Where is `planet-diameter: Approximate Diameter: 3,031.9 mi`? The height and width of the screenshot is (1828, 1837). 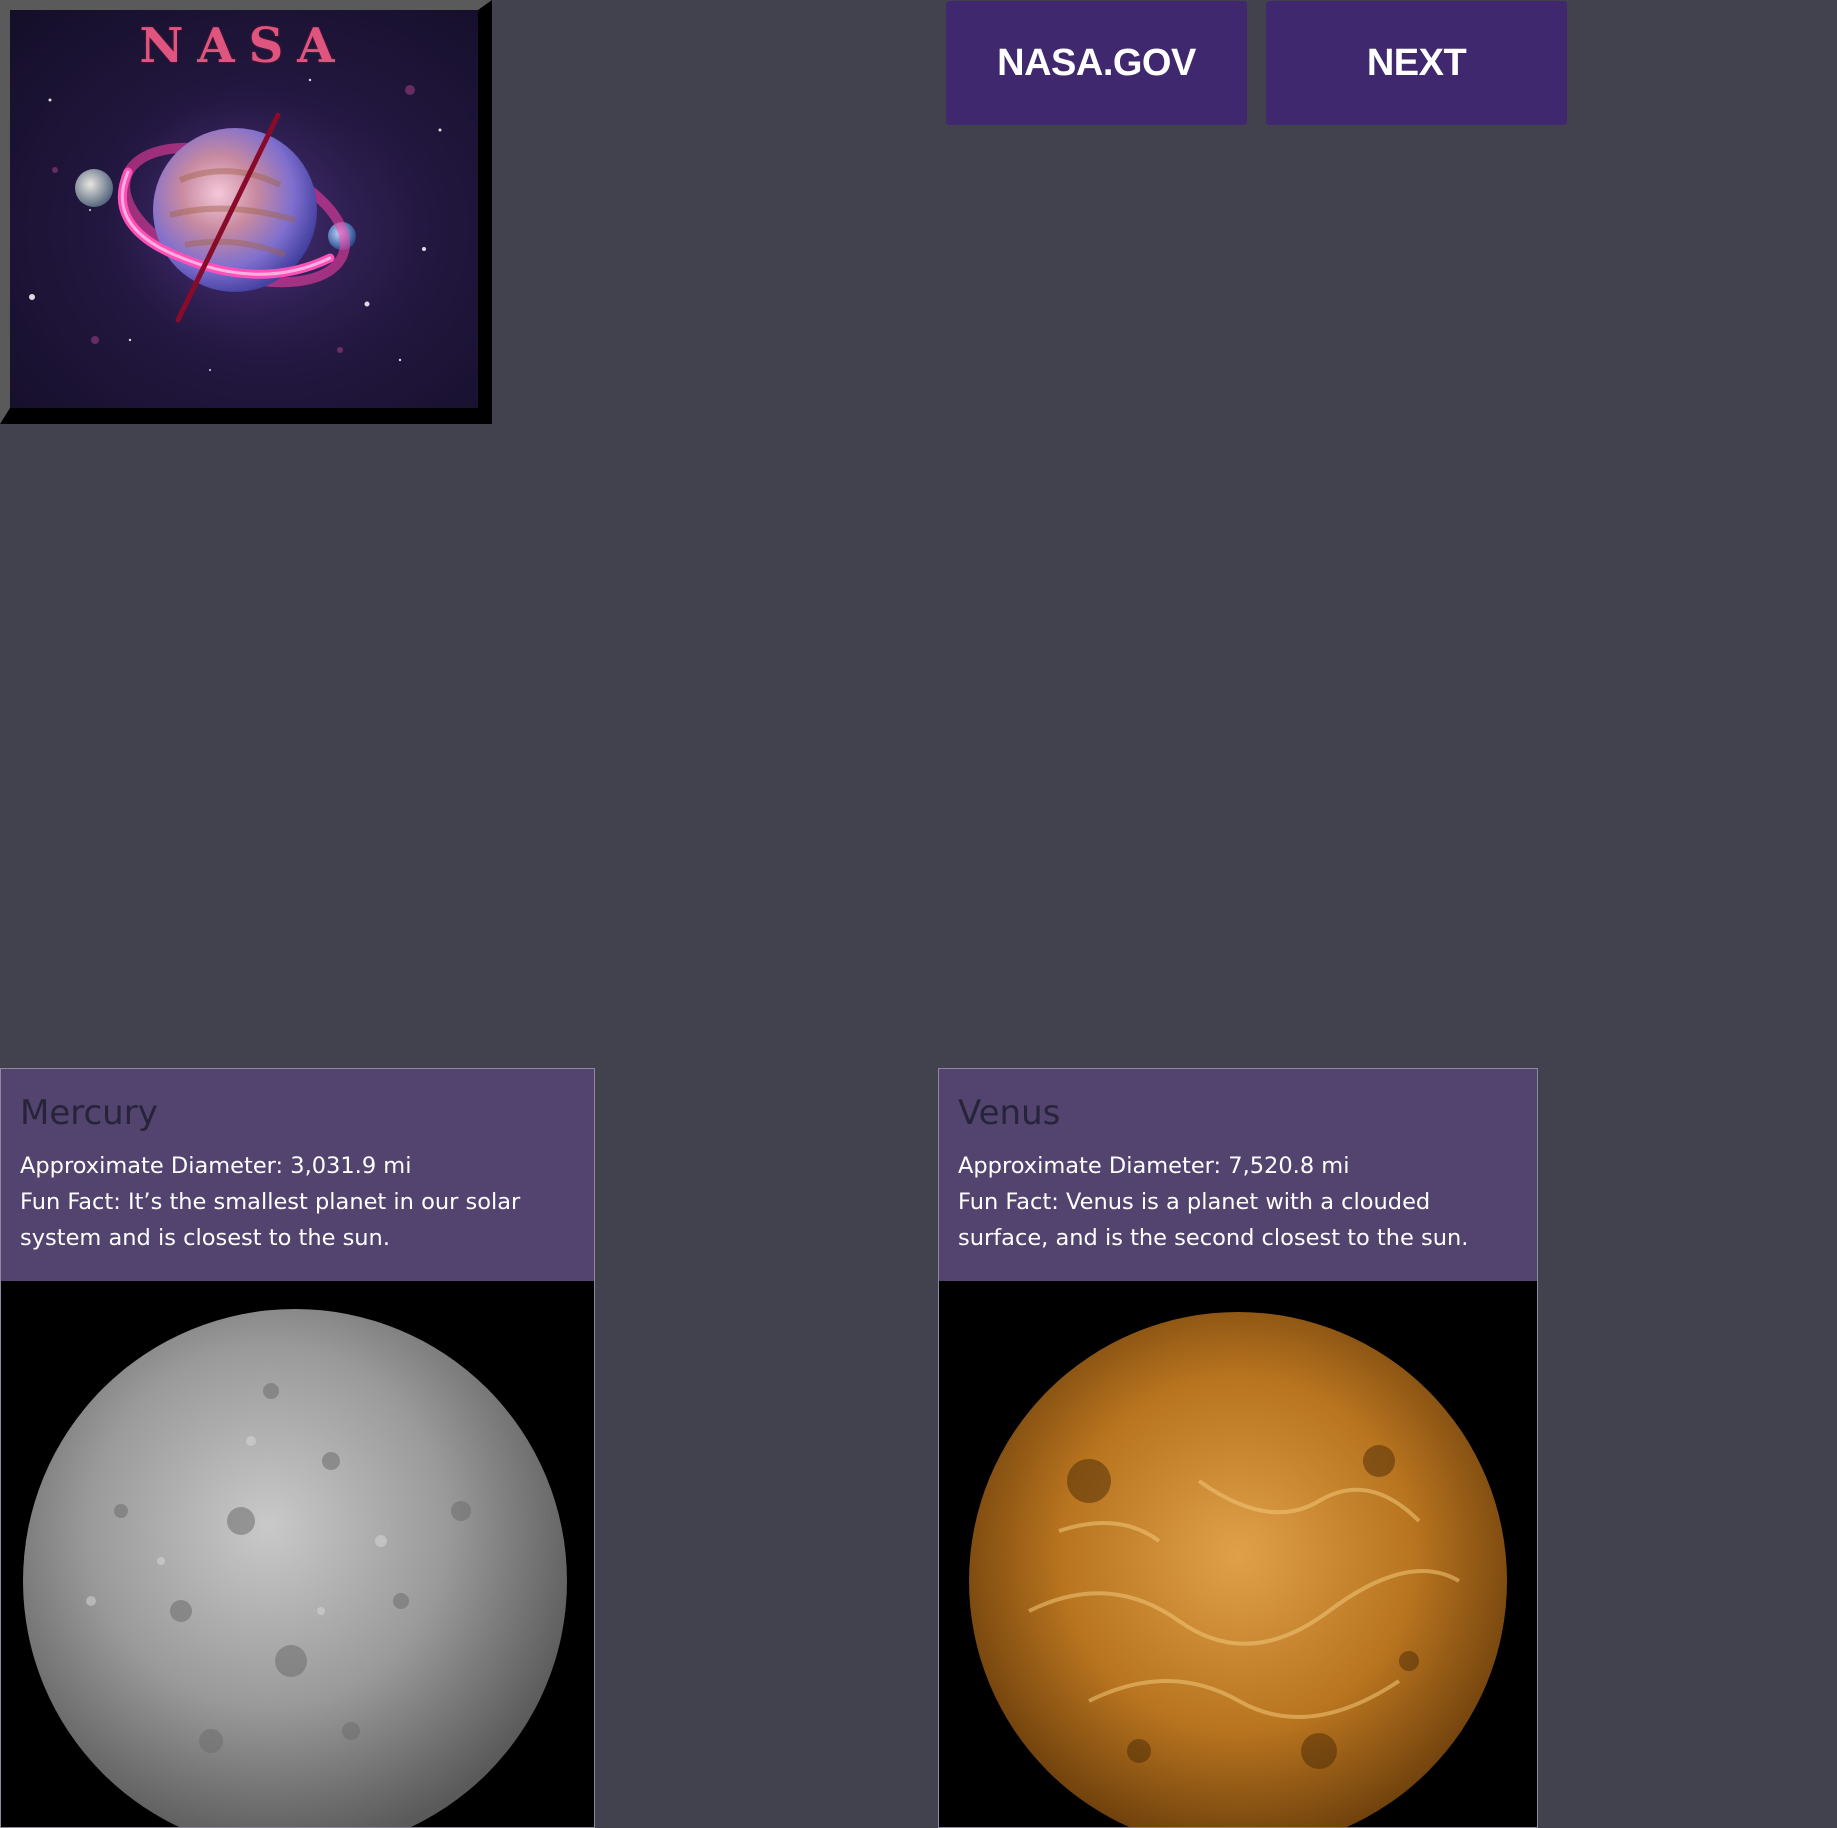 planet-diameter: Approximate Diameter: 3,031.9 mi is located at coordinates (216, 1165).